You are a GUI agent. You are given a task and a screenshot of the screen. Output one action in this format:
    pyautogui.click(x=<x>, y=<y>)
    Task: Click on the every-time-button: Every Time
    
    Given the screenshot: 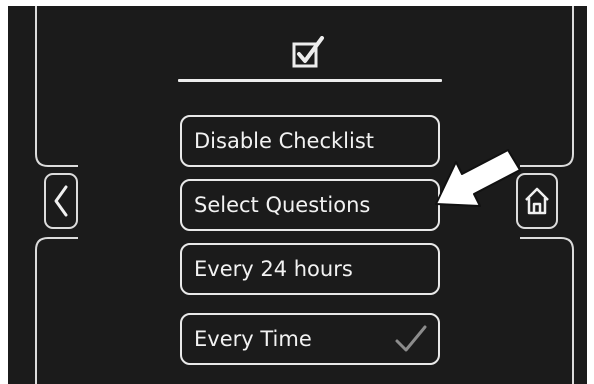 What is the action you would take?
    pyautogui.click(x=310, y=339)
    